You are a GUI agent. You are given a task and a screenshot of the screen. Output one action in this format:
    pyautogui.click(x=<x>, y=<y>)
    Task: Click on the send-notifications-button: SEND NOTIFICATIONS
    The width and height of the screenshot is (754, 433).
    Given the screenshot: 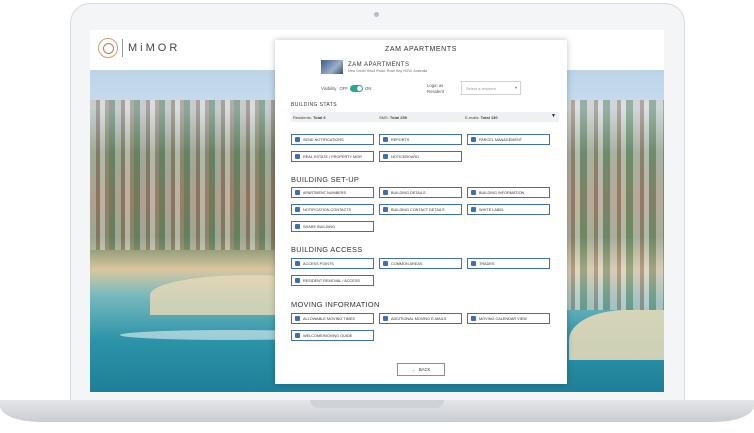 What is the action you would take?
    pyautogui.click(x=332, y=139)
    